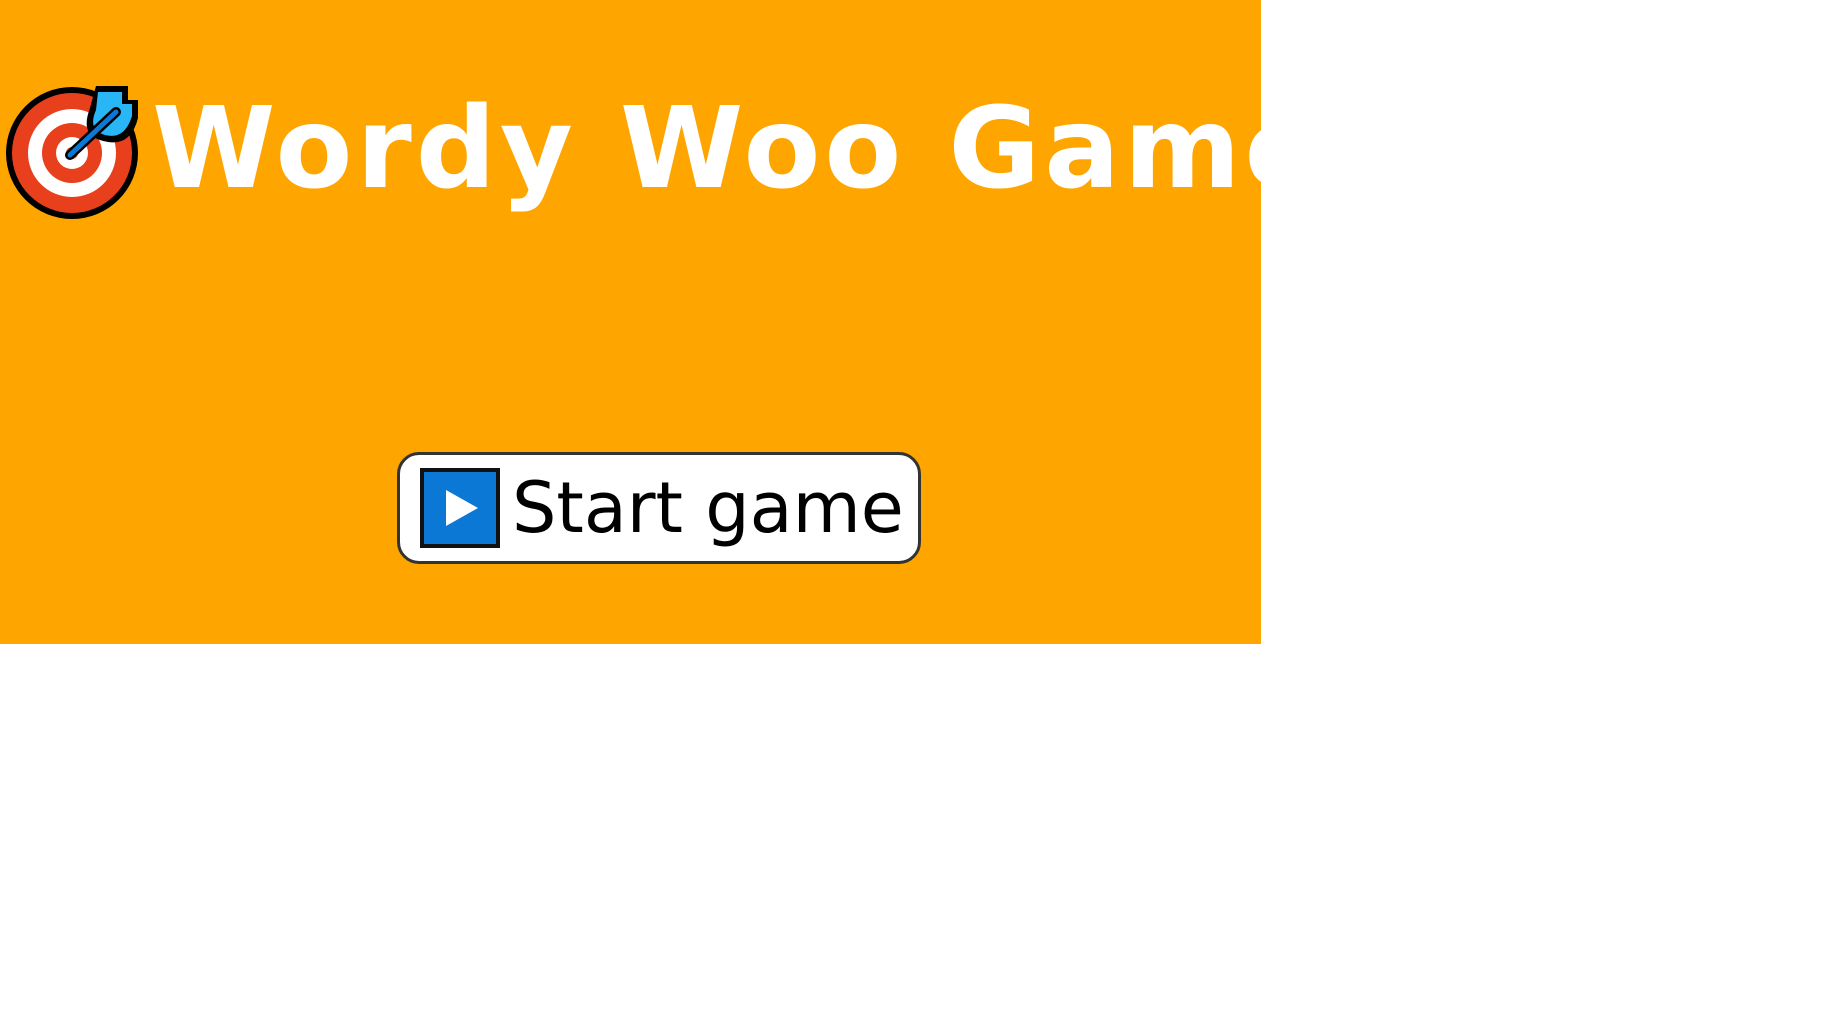 The image size is (1838, 1034). I want to click on start-game-button: Start game, so click(659, 508).